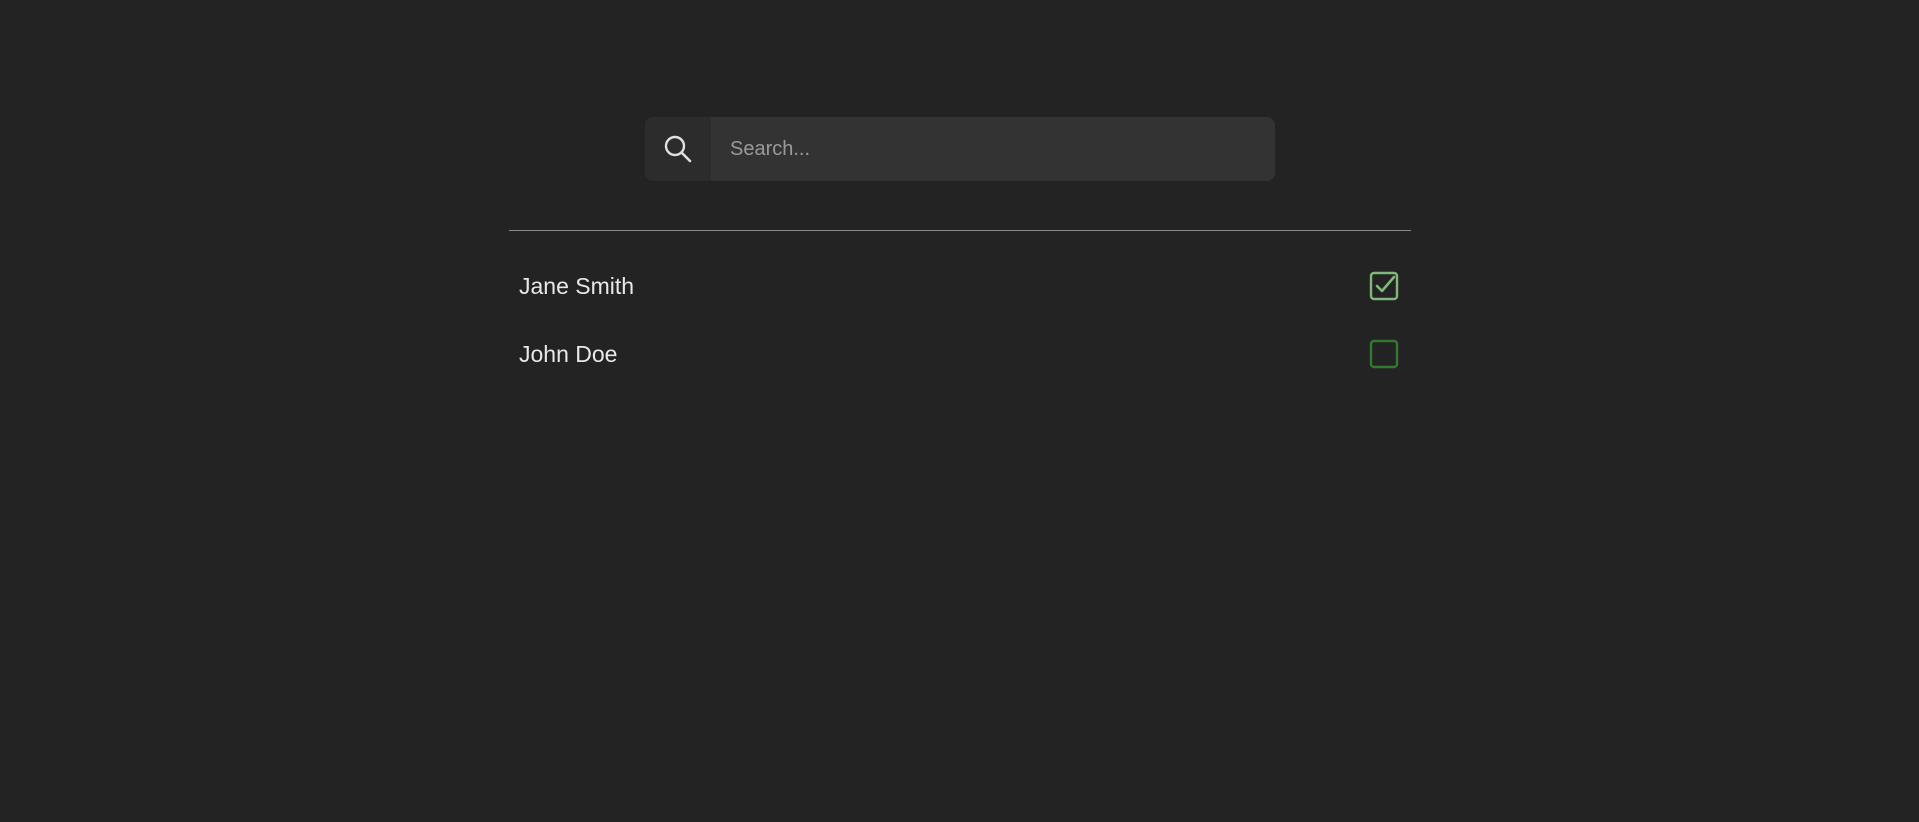  What do you see at coordinates (577, 285) in the screenshot?
I see `person-name: Jane Smith` at bounding box center [577, 285].